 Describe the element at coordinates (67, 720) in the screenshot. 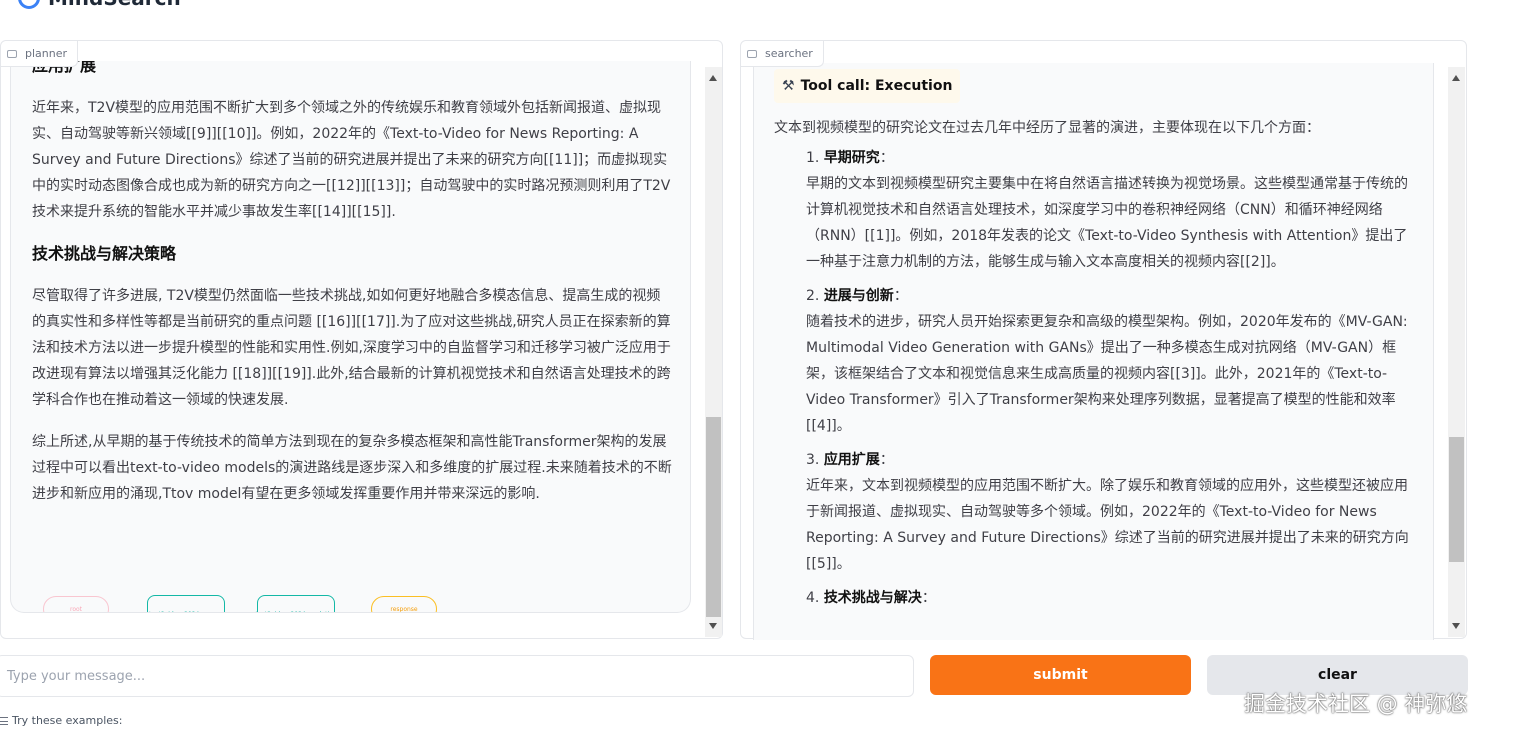

I see `examples-label: Try these examples:` at that location.